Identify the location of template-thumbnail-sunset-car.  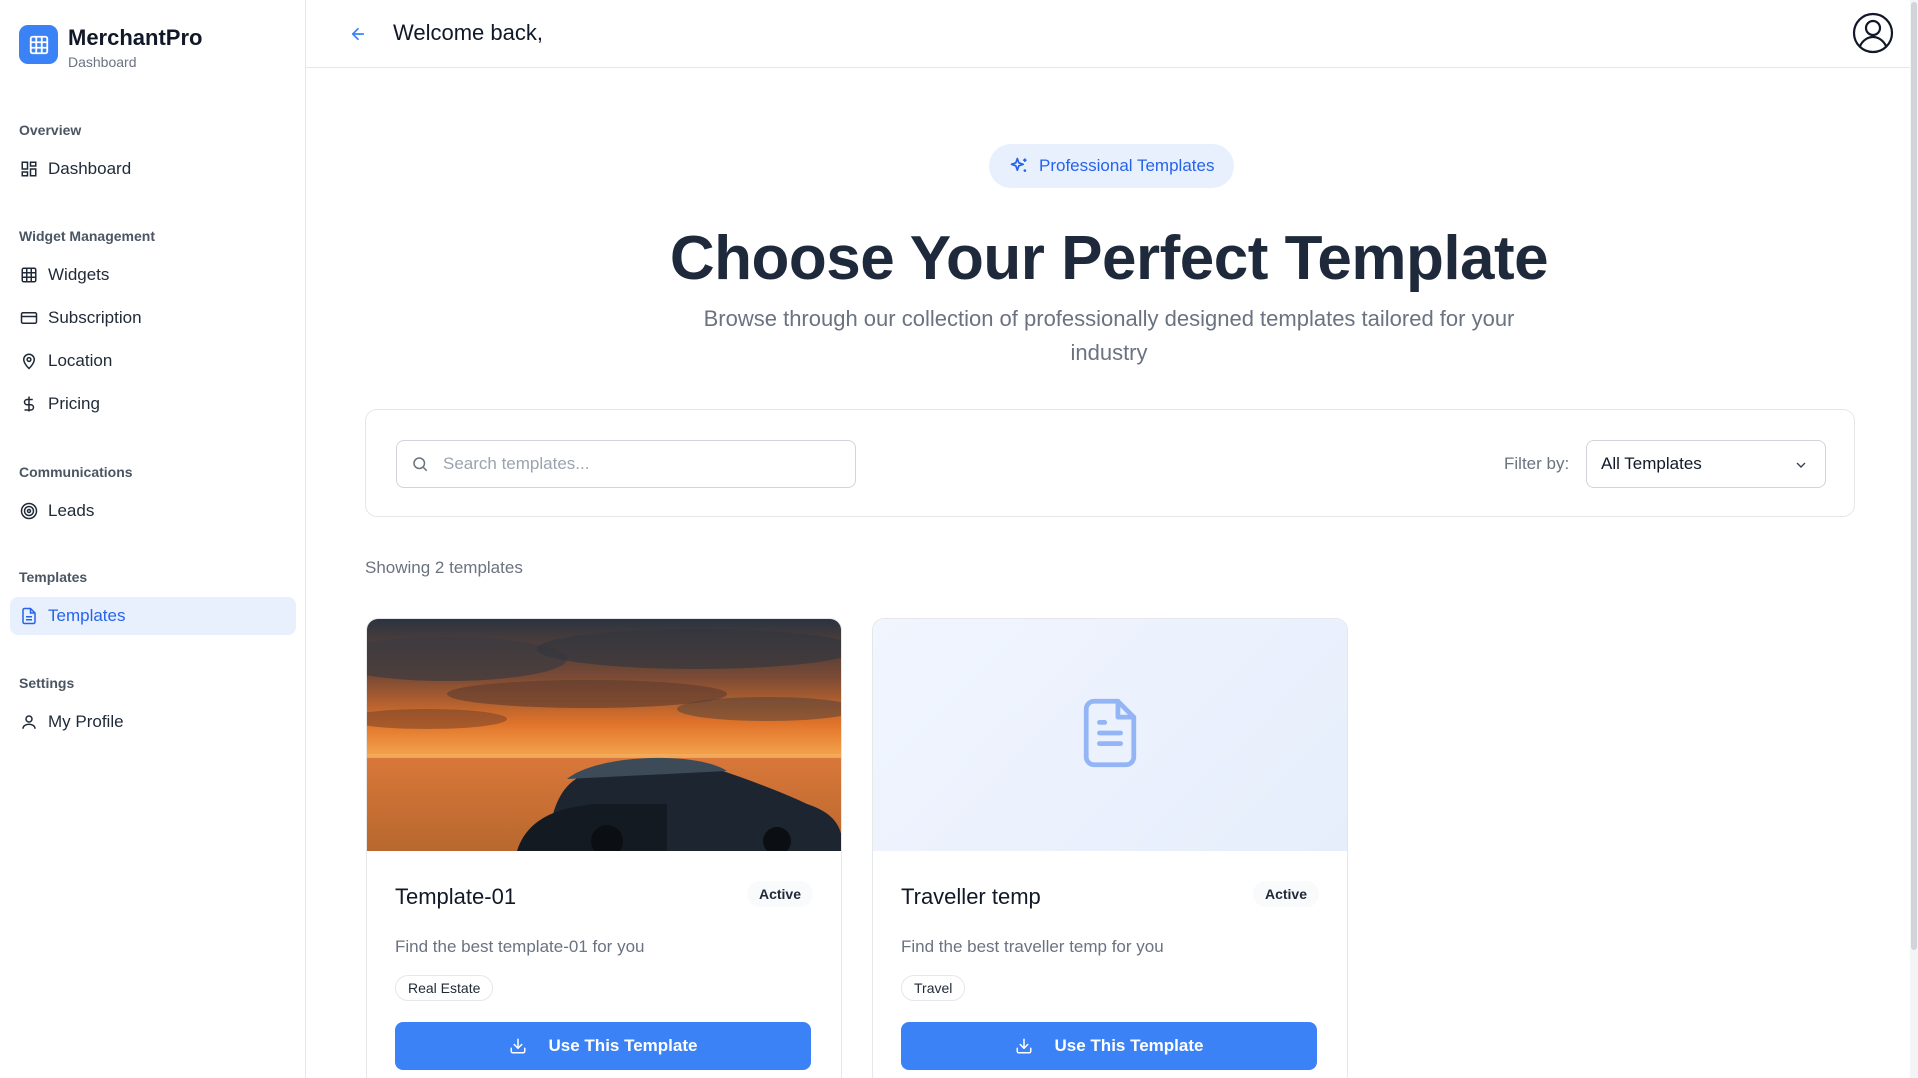
(604, 735).